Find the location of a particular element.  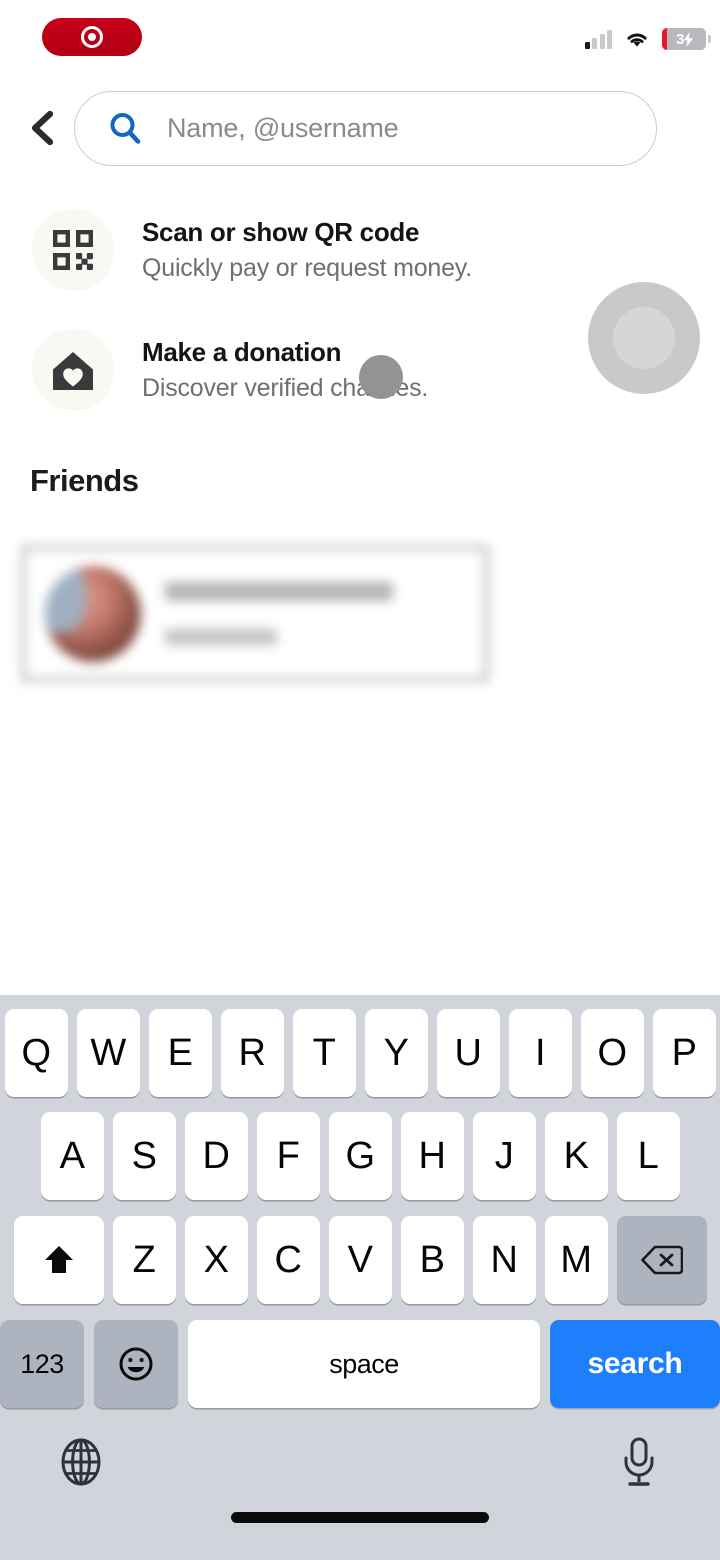

key-k: K is located at coordinates (576, 1156).